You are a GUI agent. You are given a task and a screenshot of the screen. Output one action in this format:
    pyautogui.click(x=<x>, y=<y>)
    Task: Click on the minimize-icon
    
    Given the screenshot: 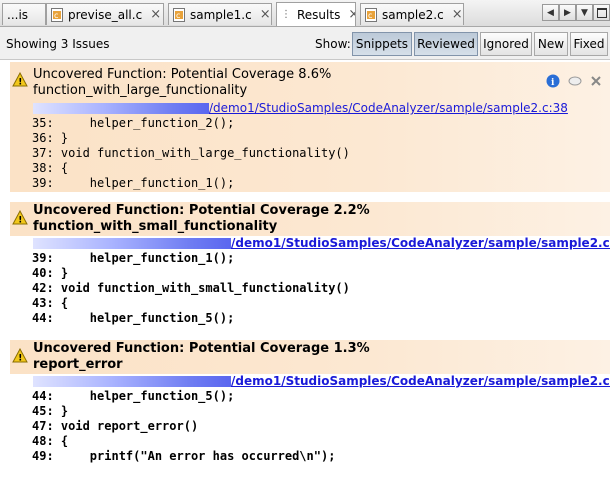 What is the action you would take?
    pyautogui.click(x=575, y=81)
    